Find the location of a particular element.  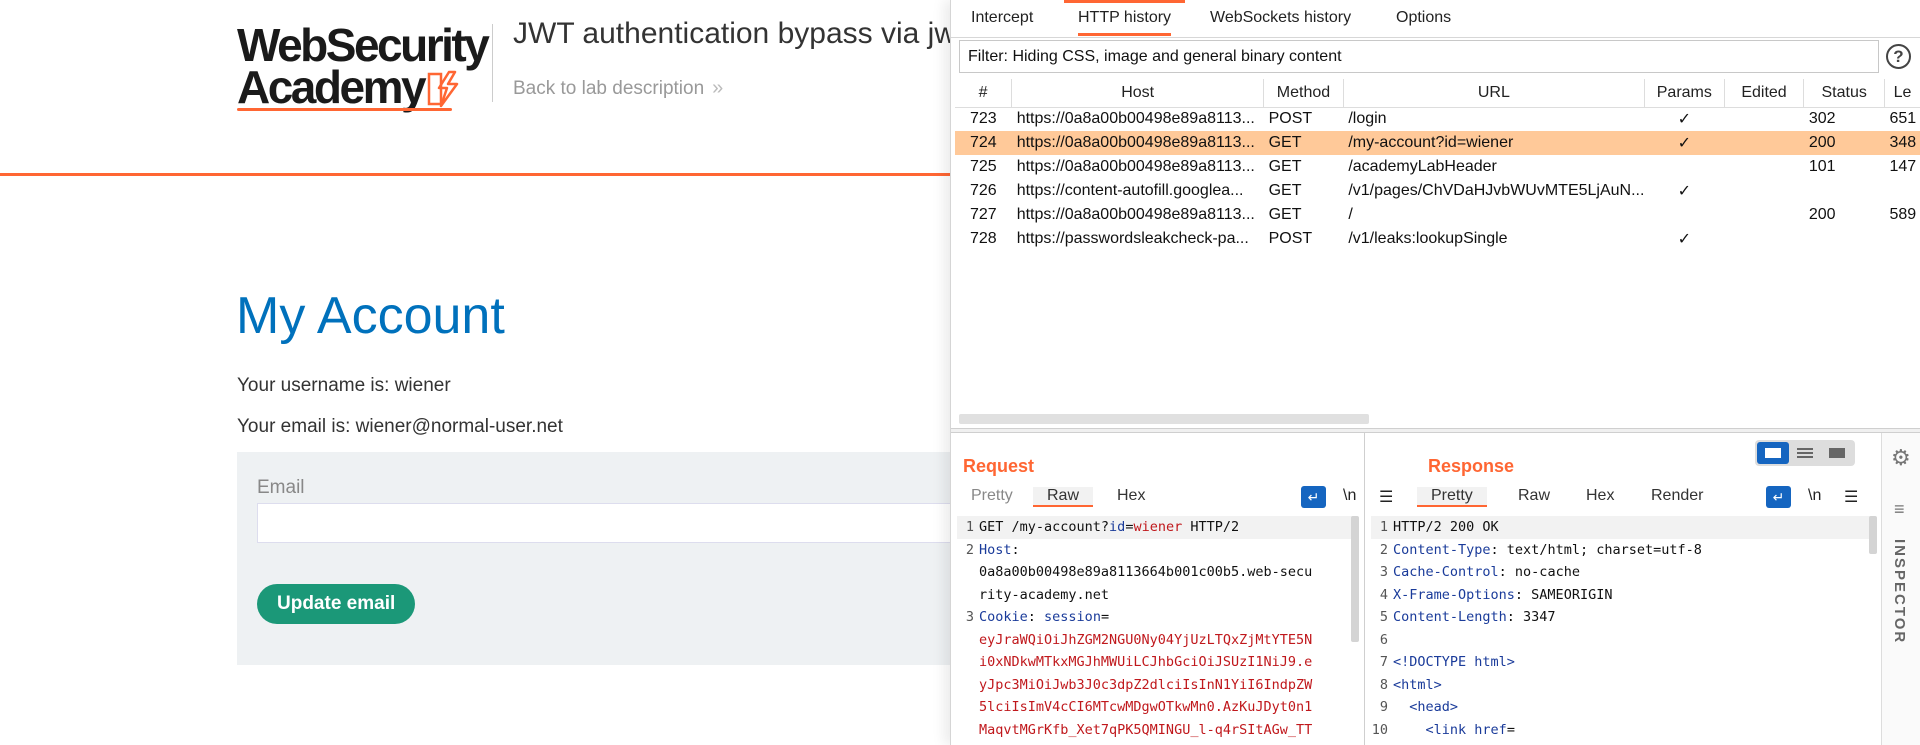

line-number: 10 is located at coordinates (1379, 729).